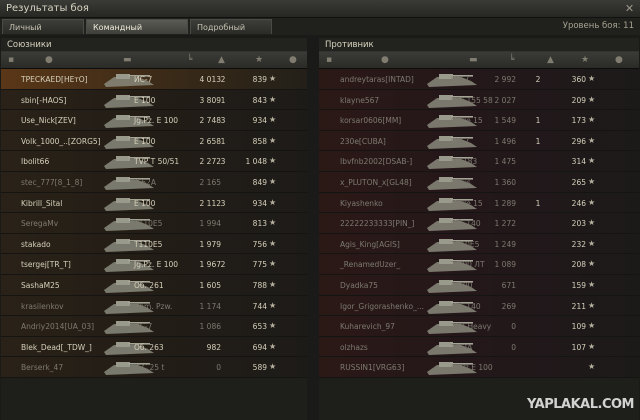 Image resolution: width=640 pixels, height=420 pixels. What do you see at coordinates (629, 8) in the screenshot?
I see `close-icon: ✕` at bounding box center [629, 8].